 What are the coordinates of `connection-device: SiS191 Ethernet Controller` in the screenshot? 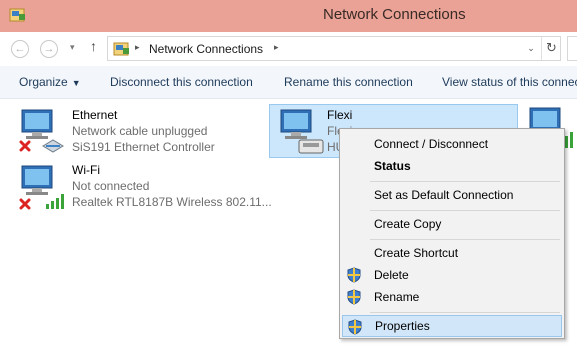 It's located at (143, 147).